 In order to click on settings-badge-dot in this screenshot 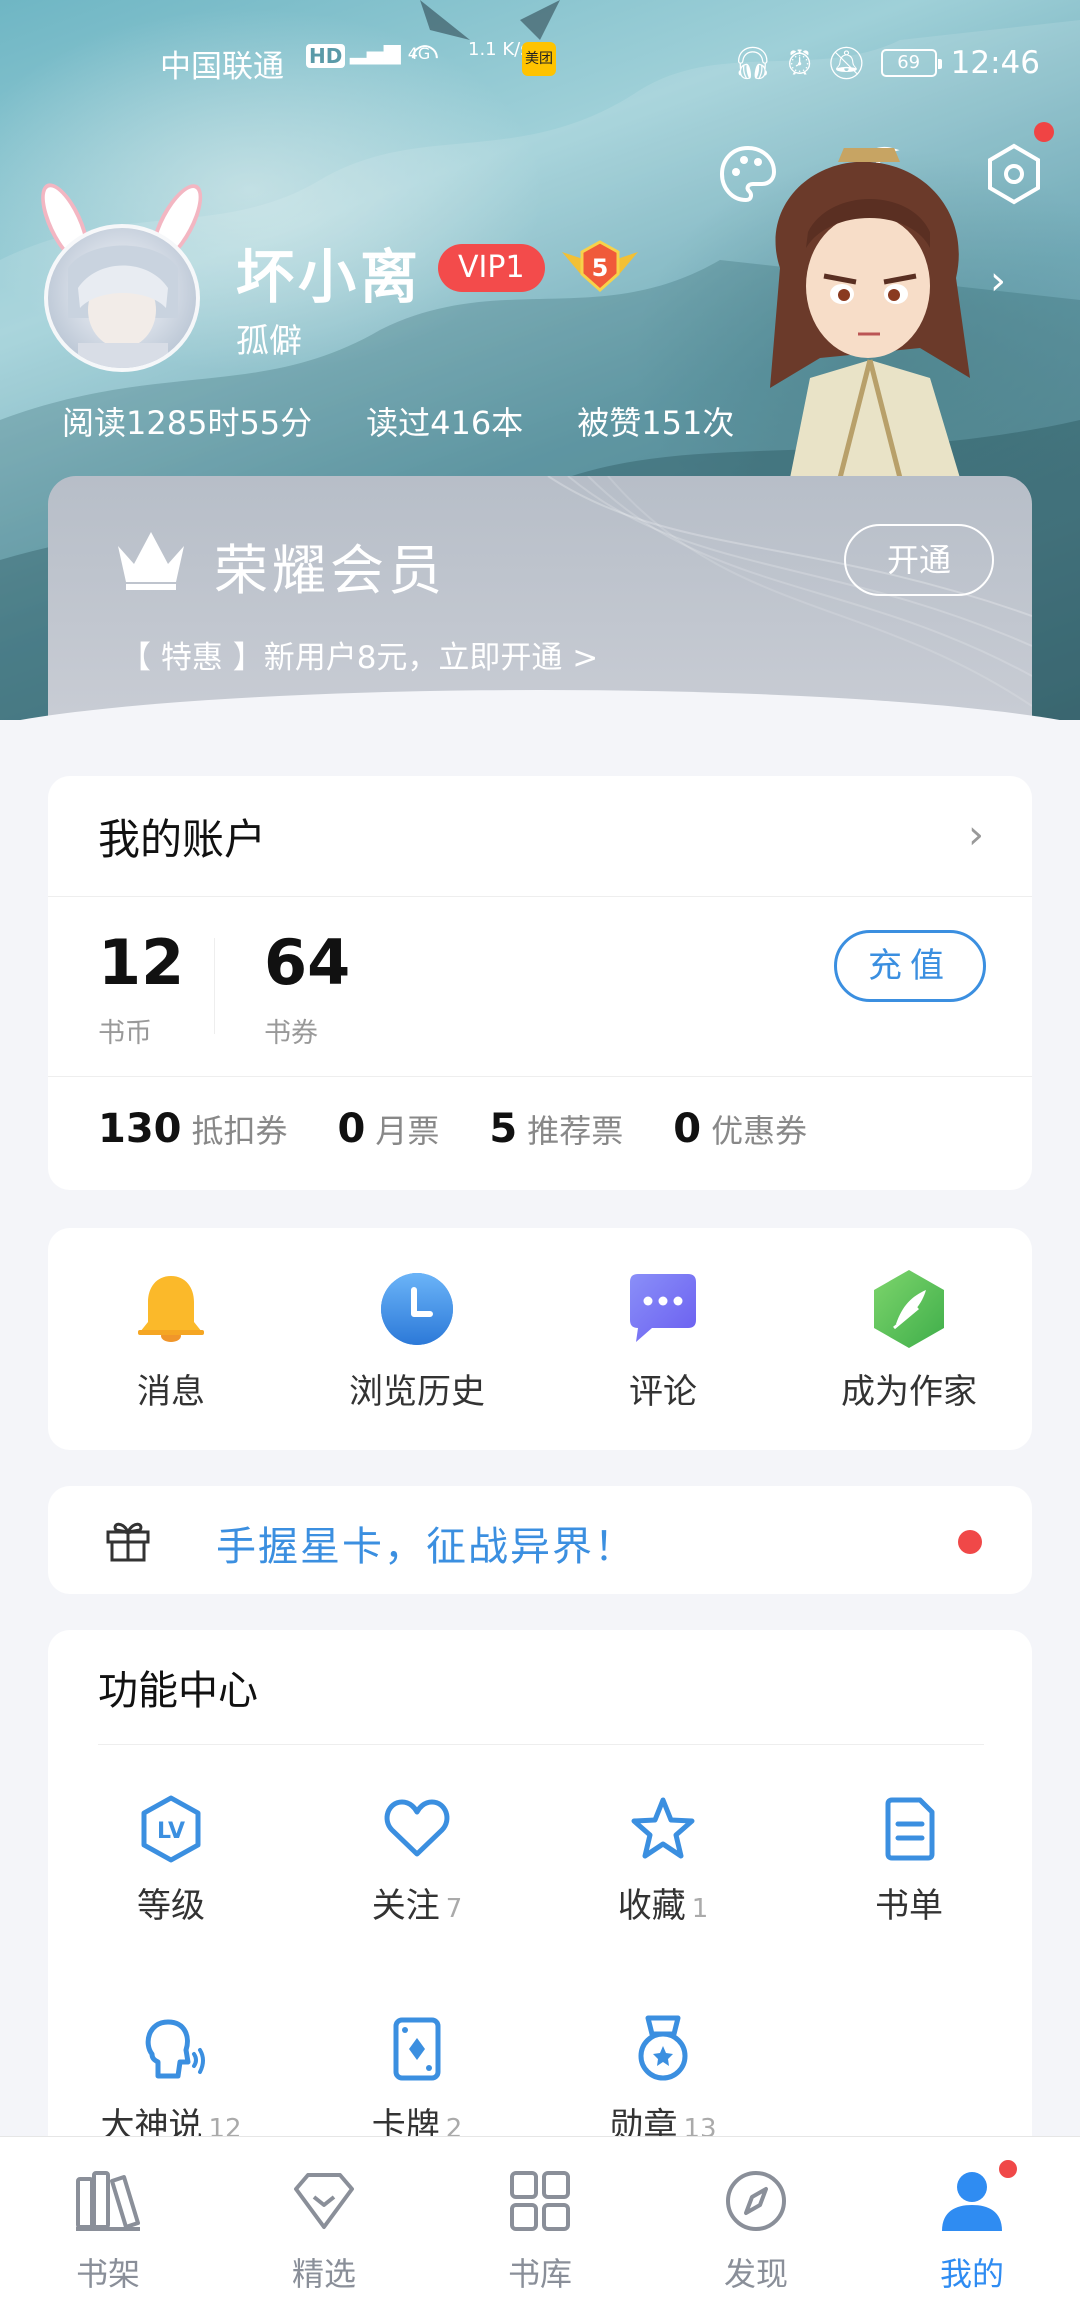, I will do `click(1044, 132)`.